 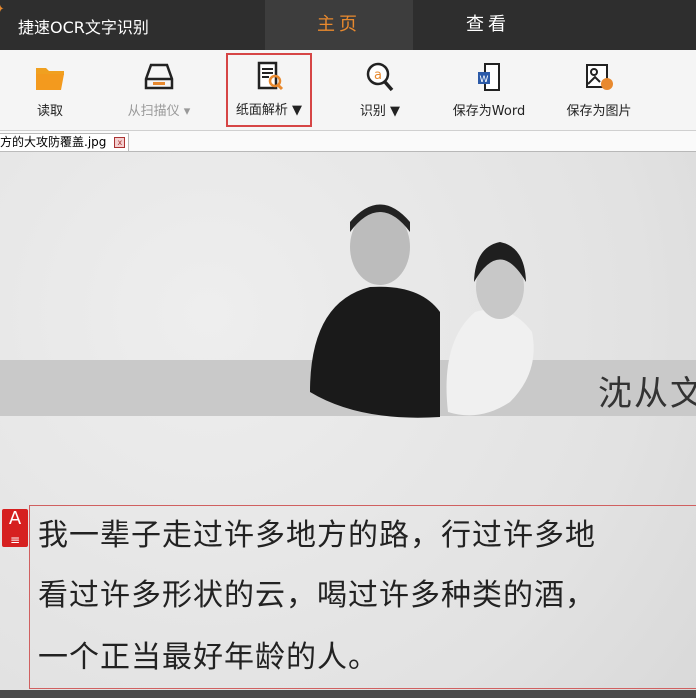 I want to click on document-tab-strip: 方的大攻防覆盖.jpg x, so click(x=348, y=141).